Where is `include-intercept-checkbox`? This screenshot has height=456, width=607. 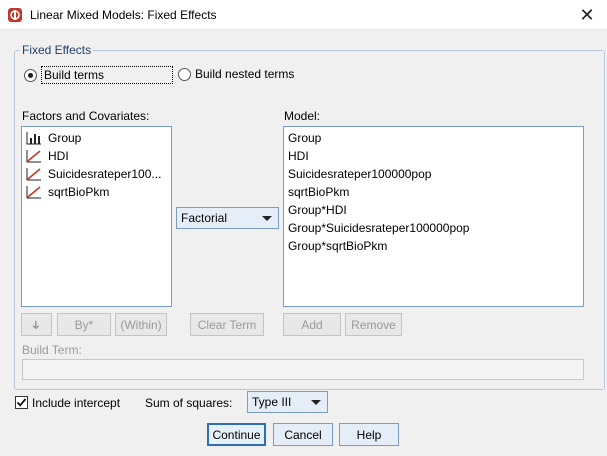 include-intercept-checkbox is located at coordinates (21, 402).